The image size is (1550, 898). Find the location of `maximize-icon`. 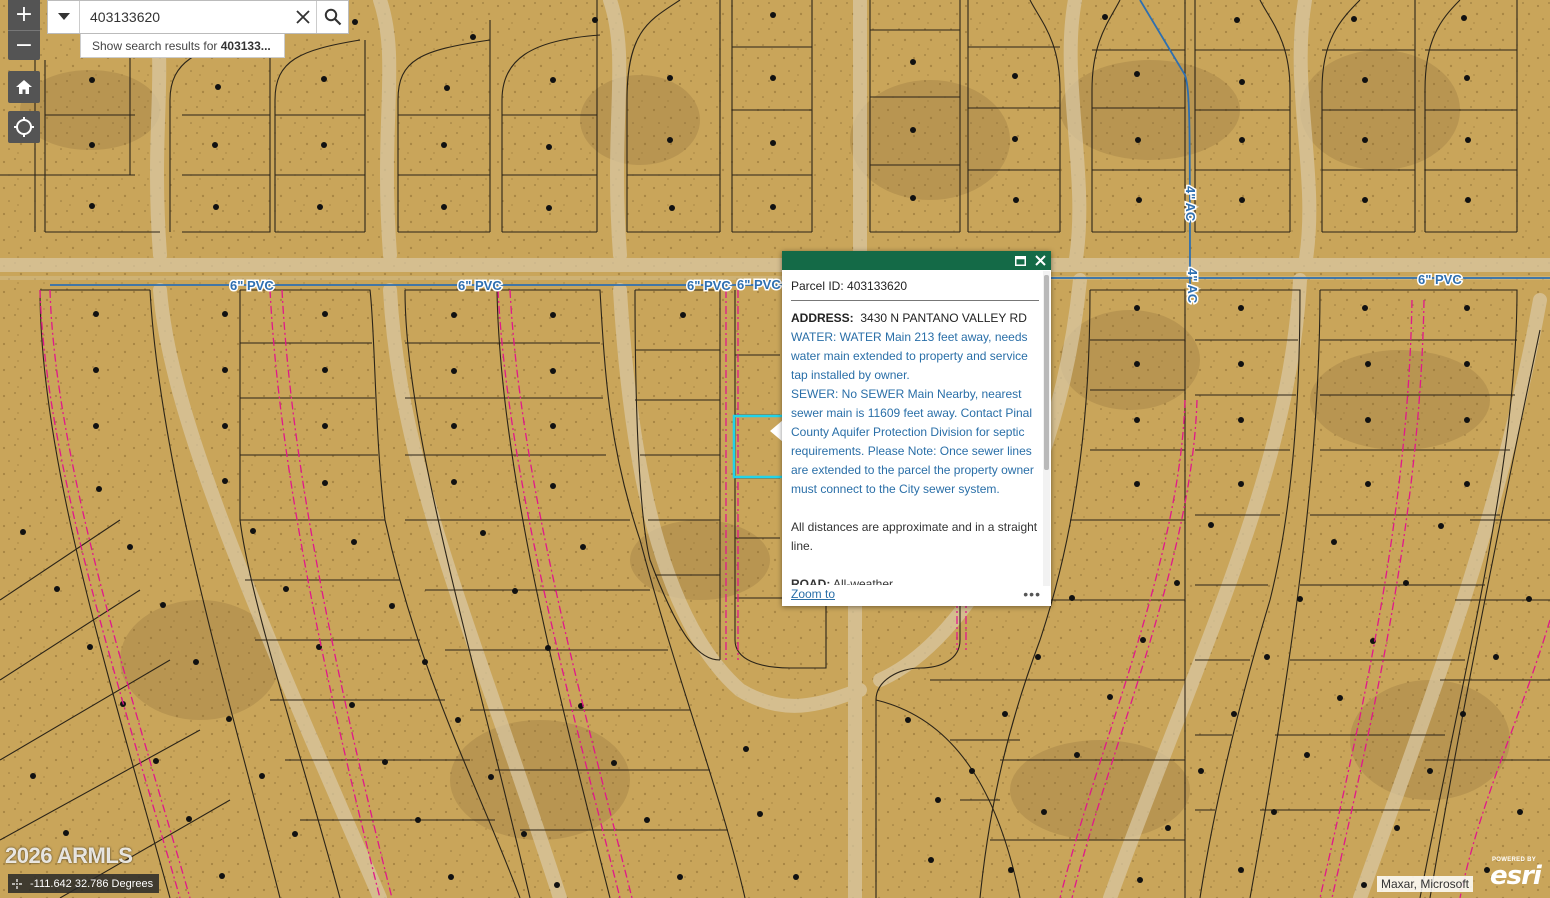

maximize-icon is located at coordinates (1020, 260).